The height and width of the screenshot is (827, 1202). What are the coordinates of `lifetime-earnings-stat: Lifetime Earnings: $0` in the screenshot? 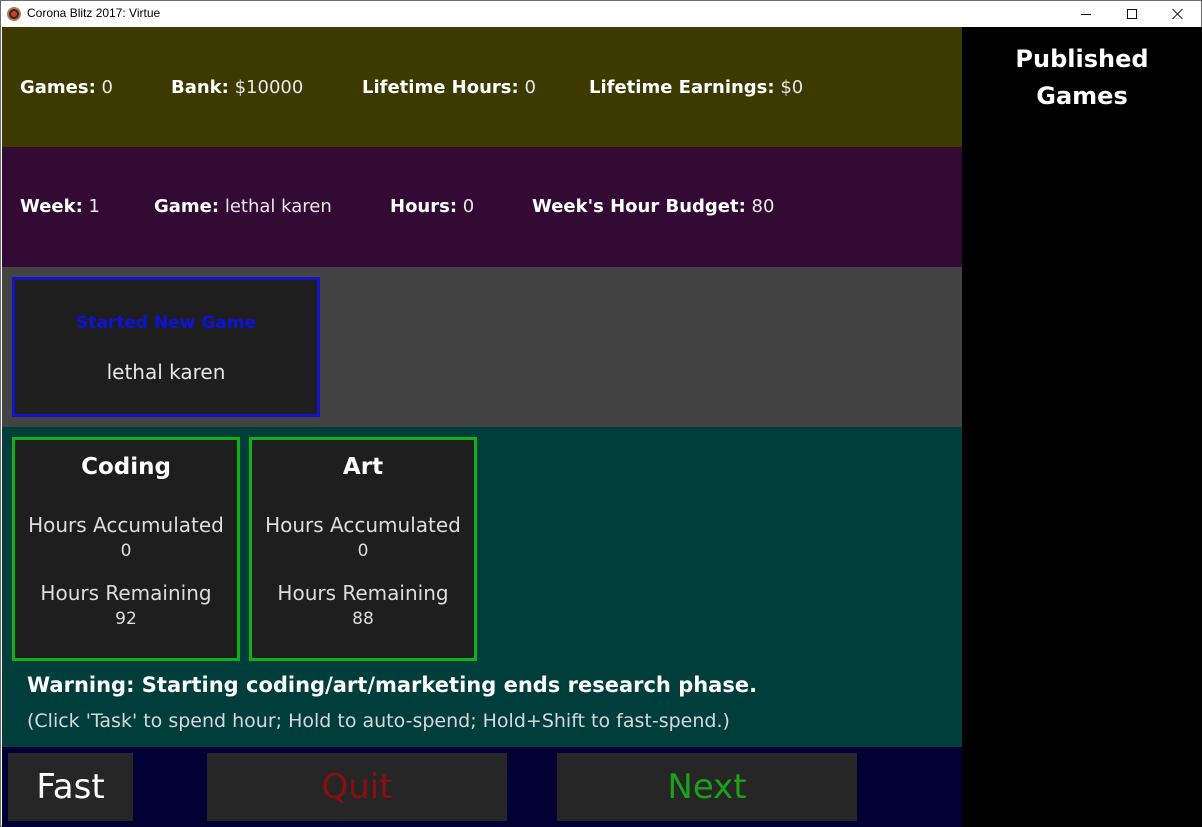 It's located at (696, 87).